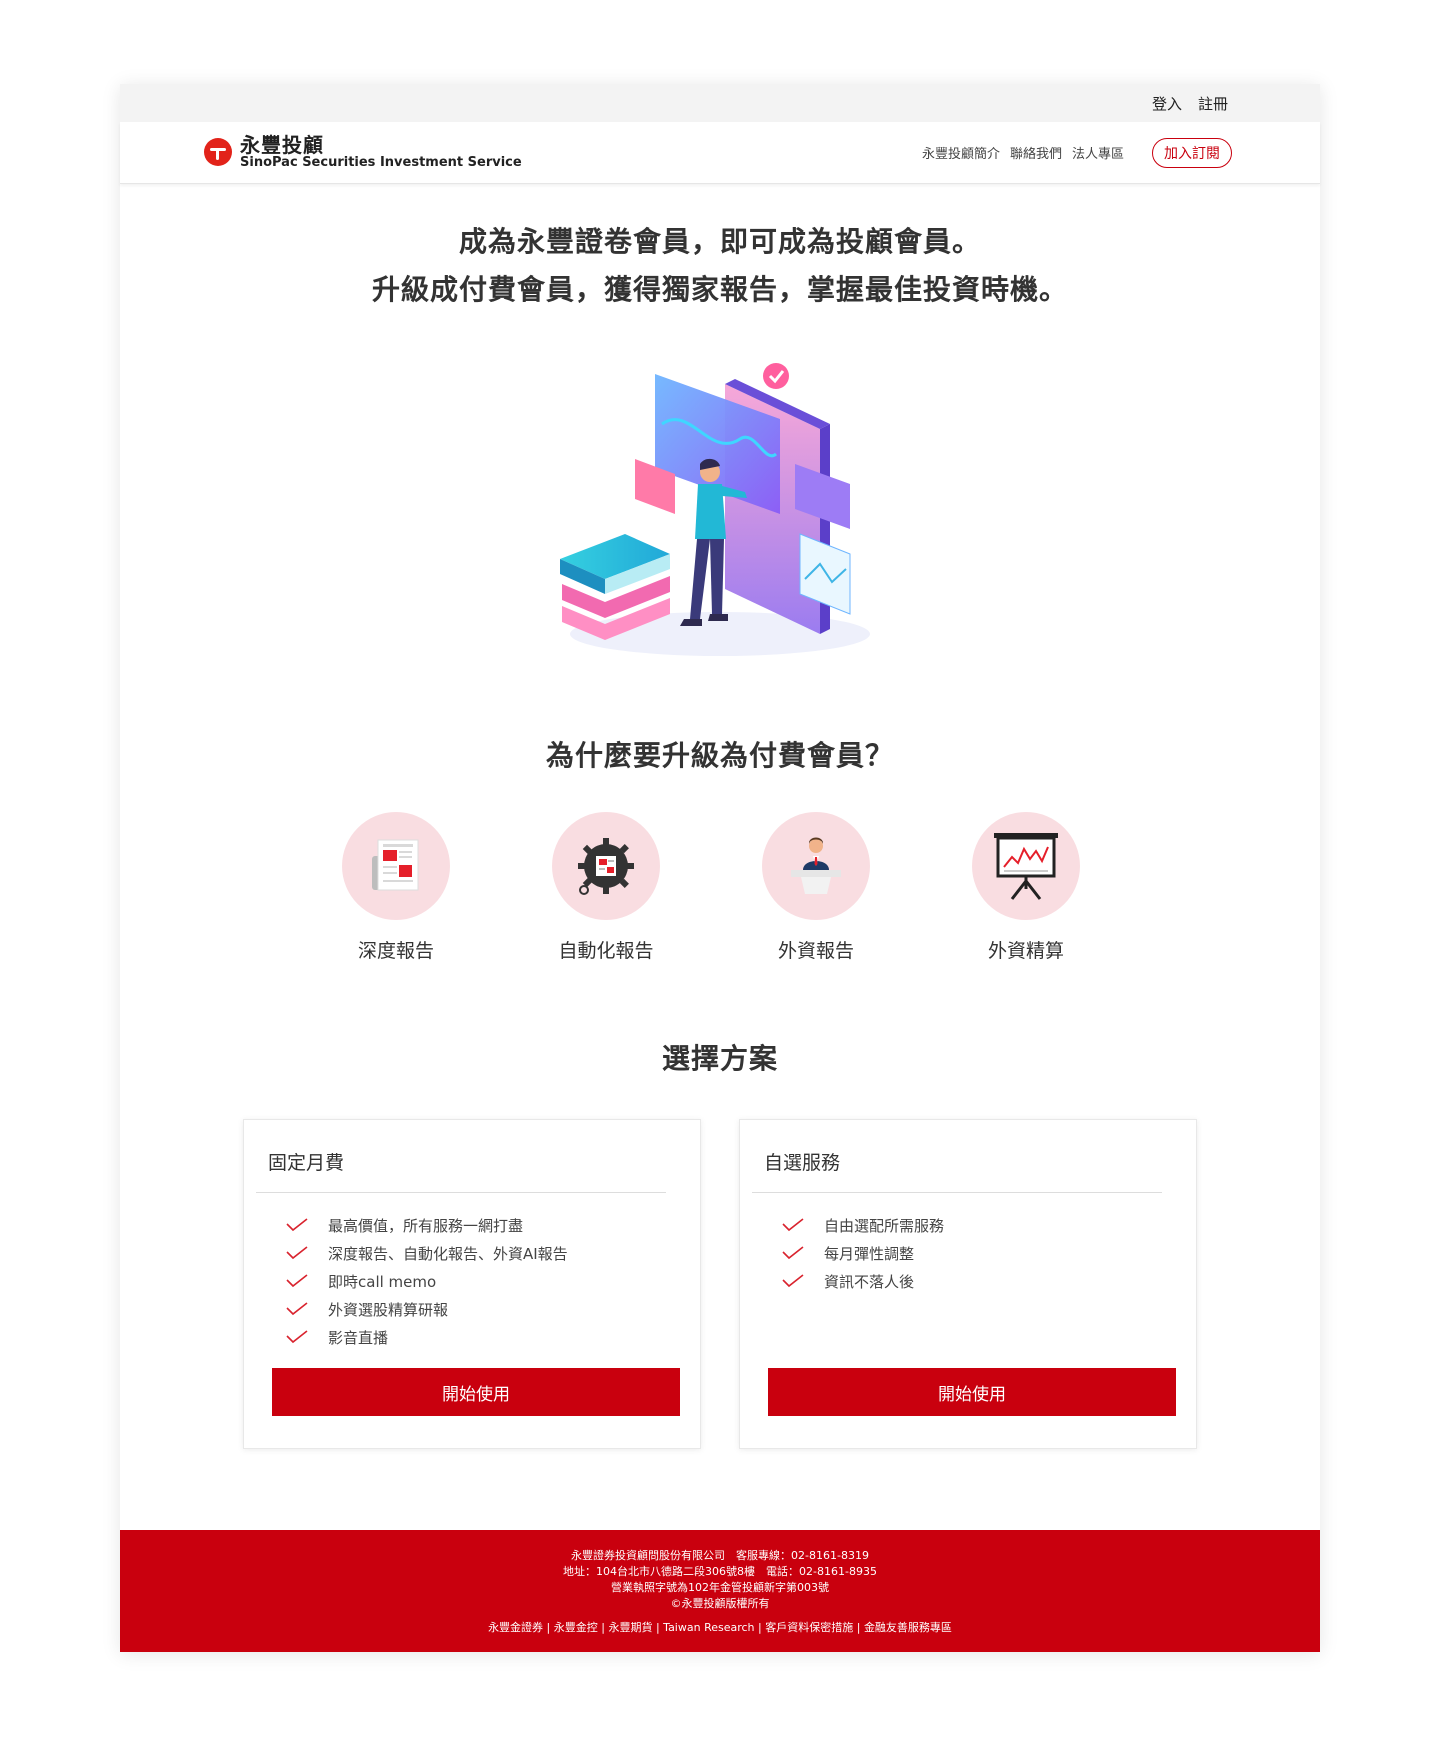 The image size is (1440, 1742). Describe the element at coordinates (493, 1253) in the screenshot. I see `plan-feature-item: 深度報告、自動化報告、外資AI報告` at that location.